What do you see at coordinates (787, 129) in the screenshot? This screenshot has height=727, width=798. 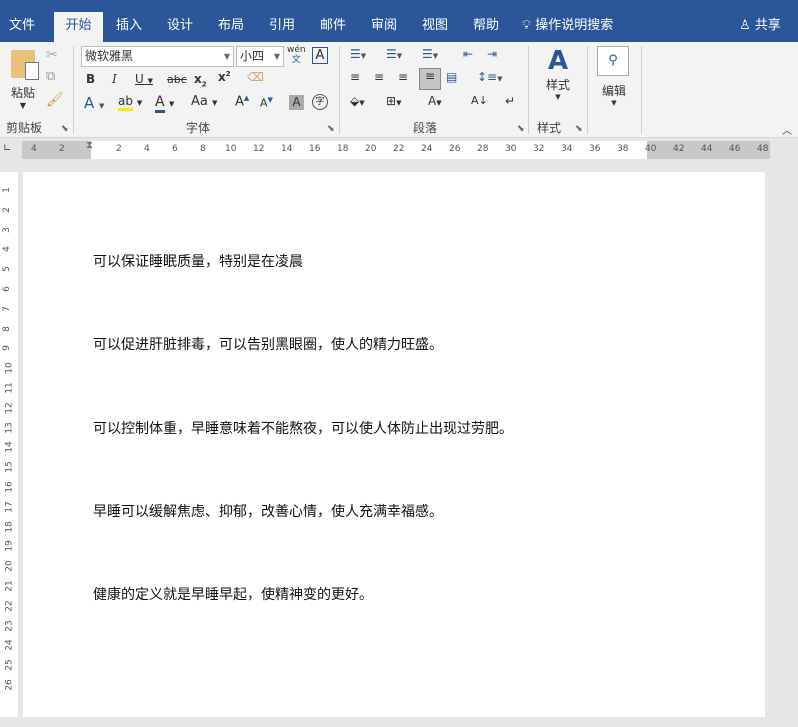 I see `collapse-ribbon-icon: ︿` at bounding box center [787, 129].